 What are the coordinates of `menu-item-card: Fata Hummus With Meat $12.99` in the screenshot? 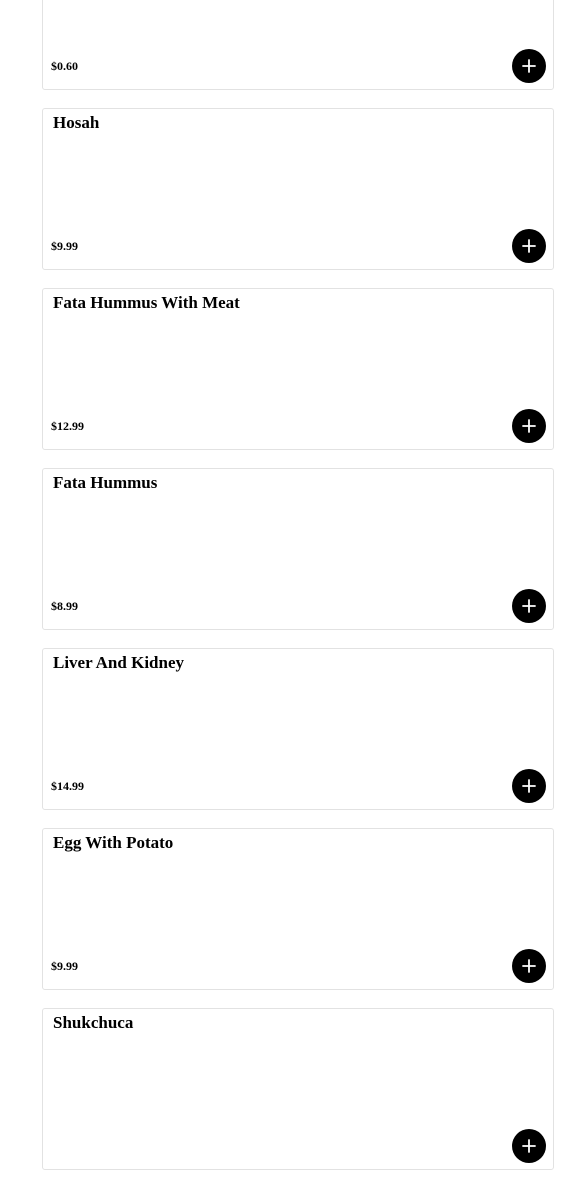 It's located at (298, 369).